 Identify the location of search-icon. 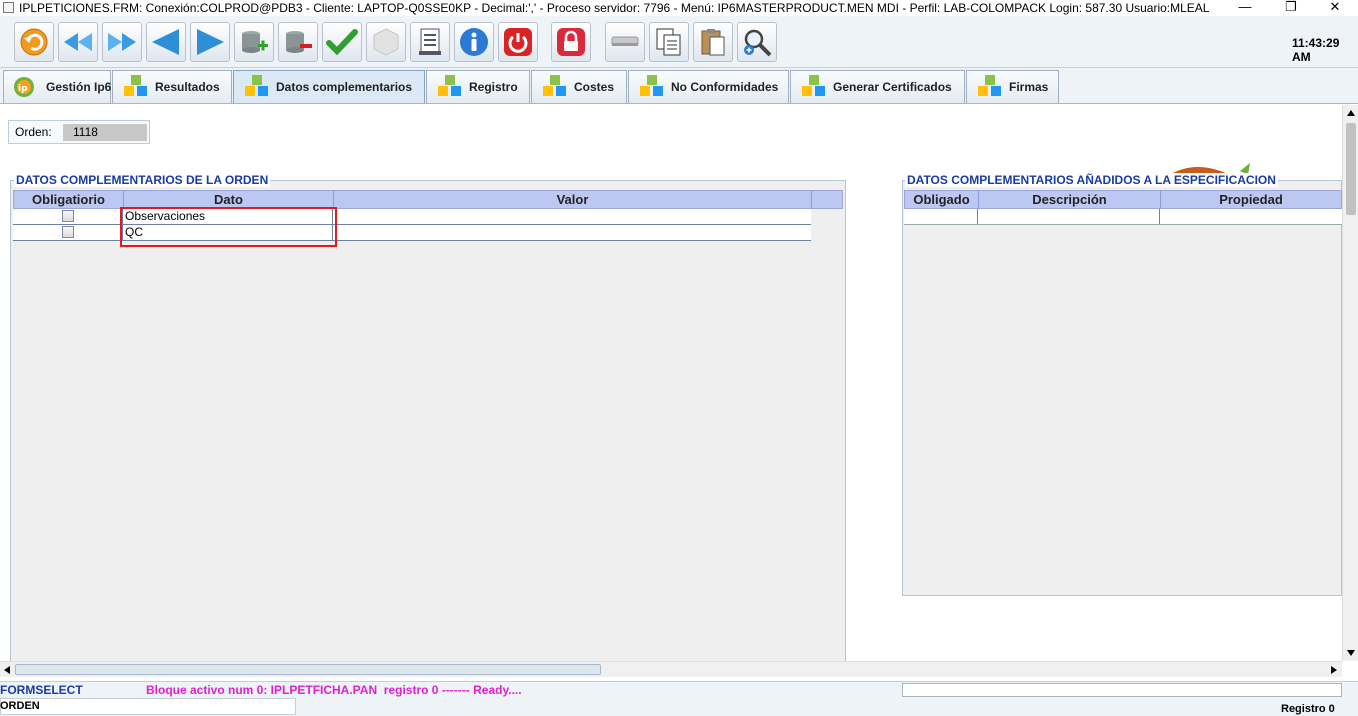
(758, 43).